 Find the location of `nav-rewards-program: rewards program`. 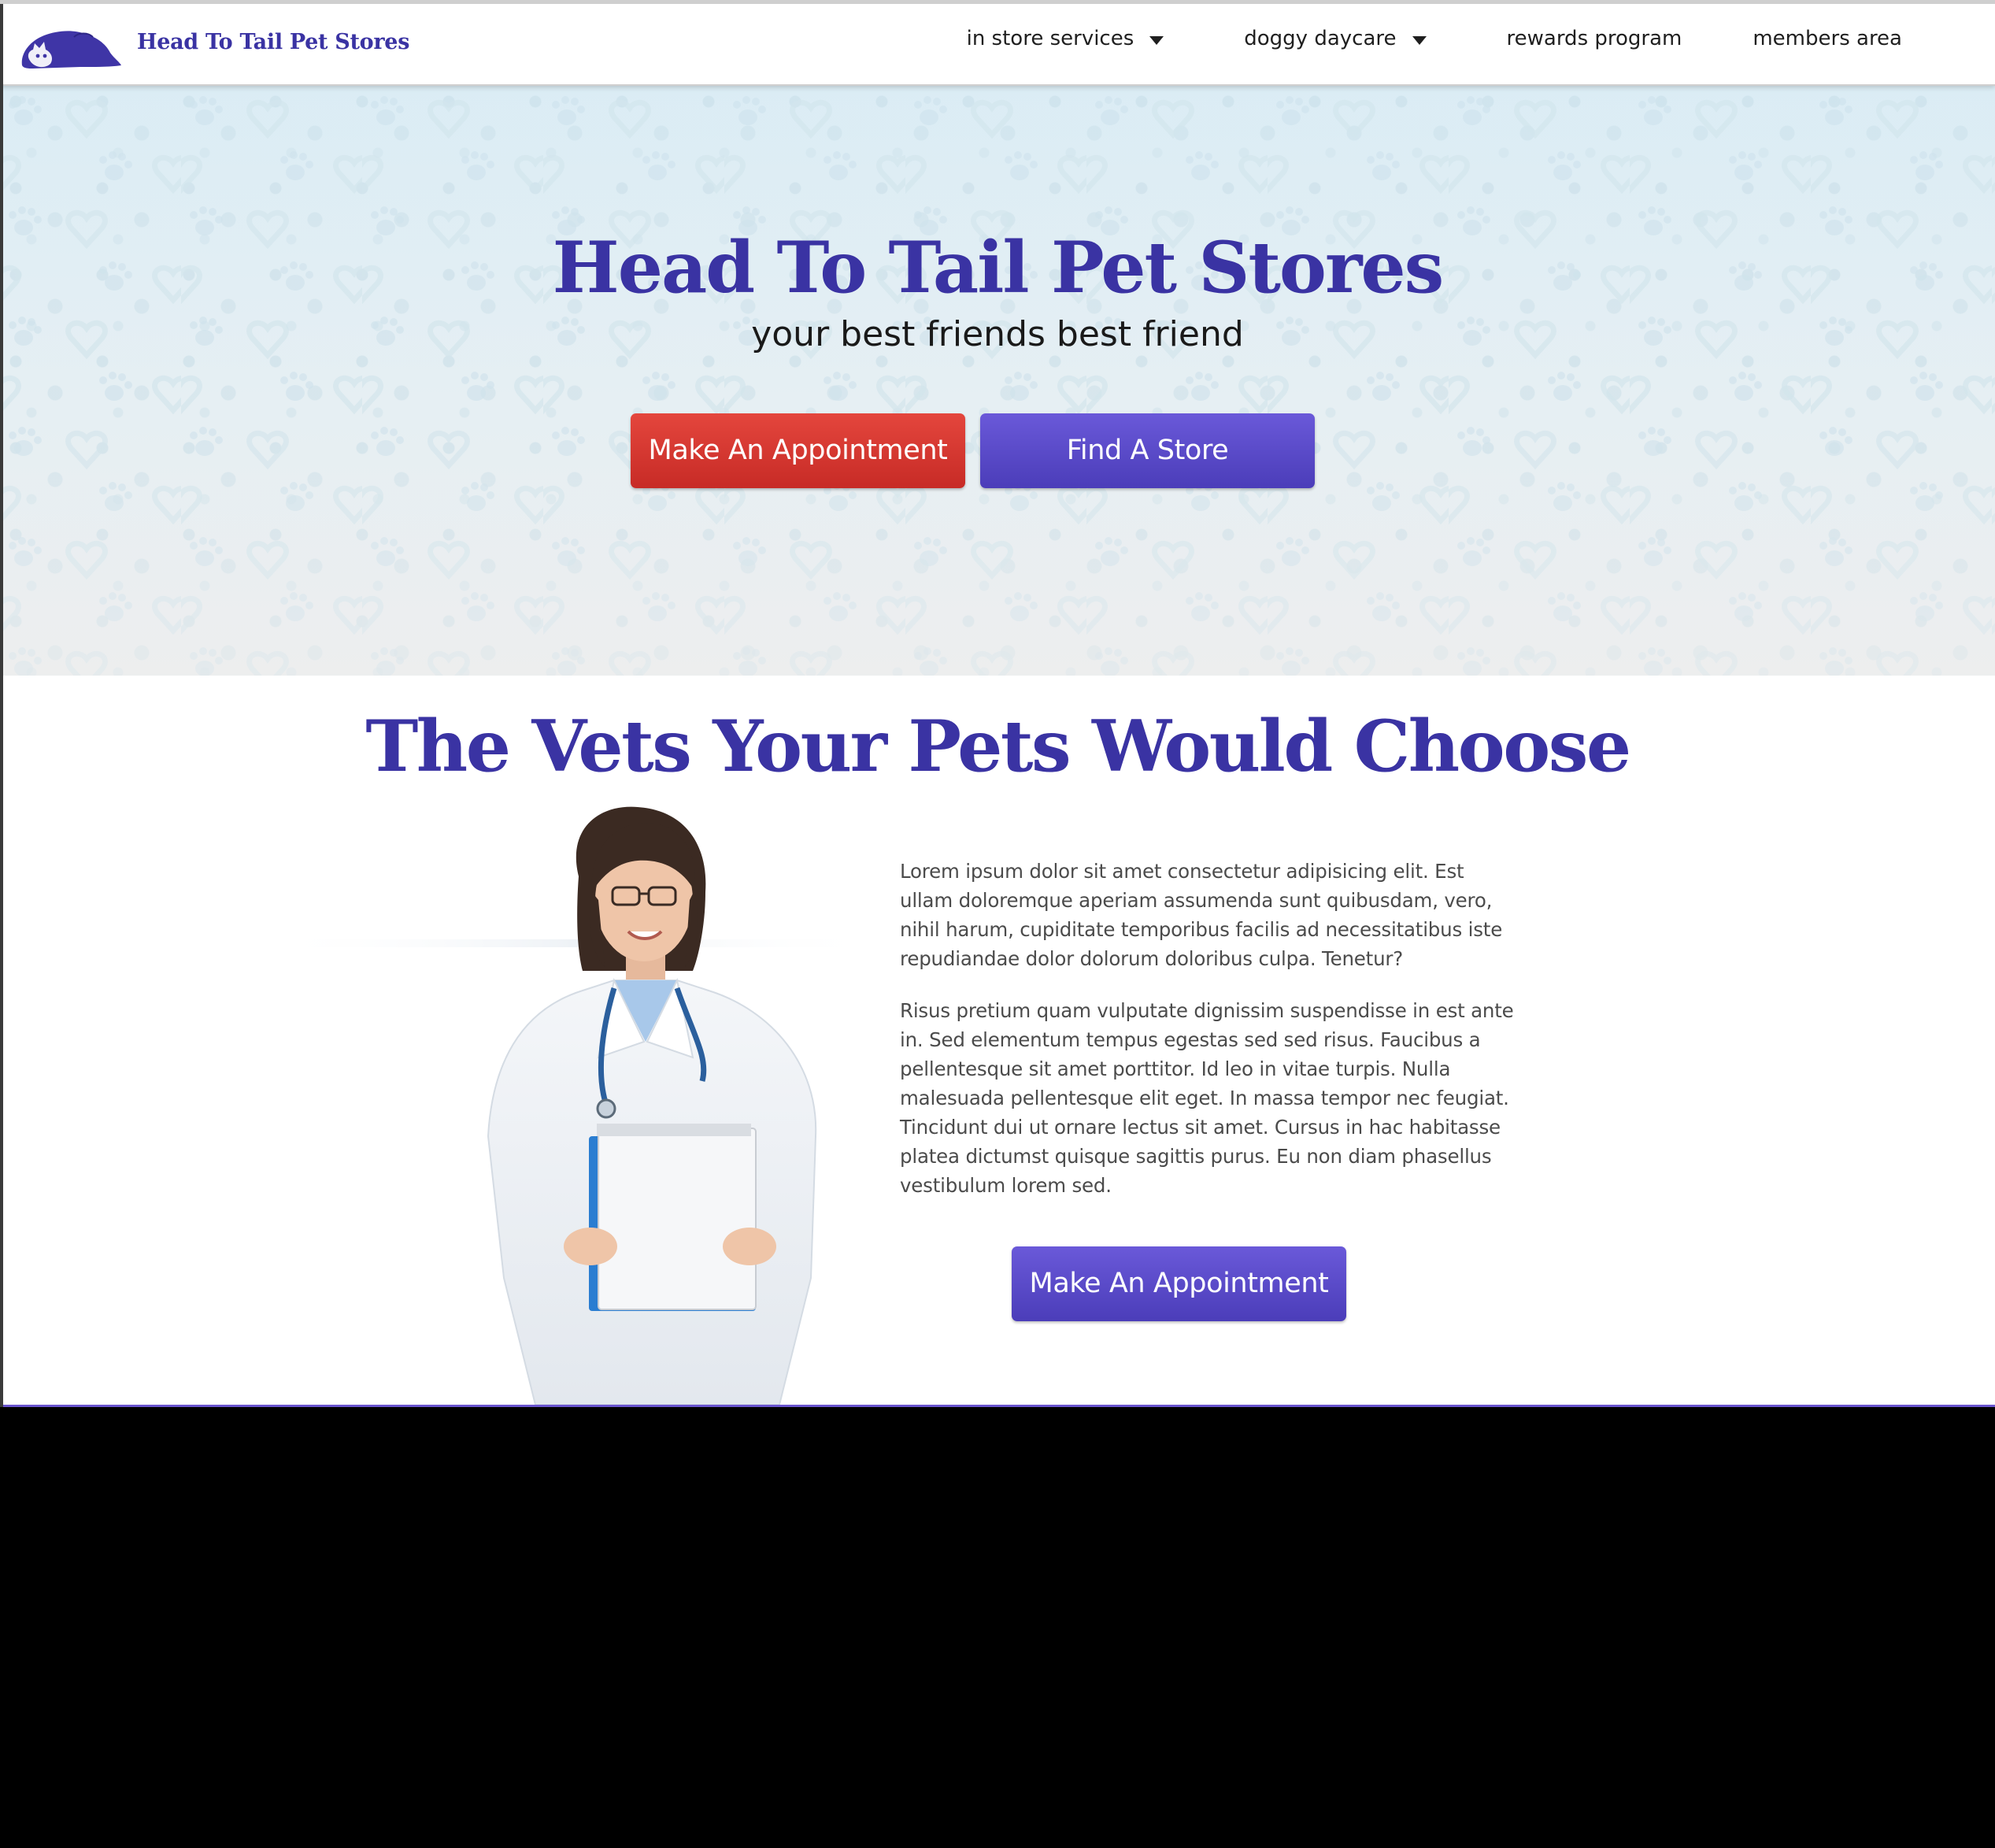

nav-rewards-program: rewards program is located at coordinates (1594, 38).